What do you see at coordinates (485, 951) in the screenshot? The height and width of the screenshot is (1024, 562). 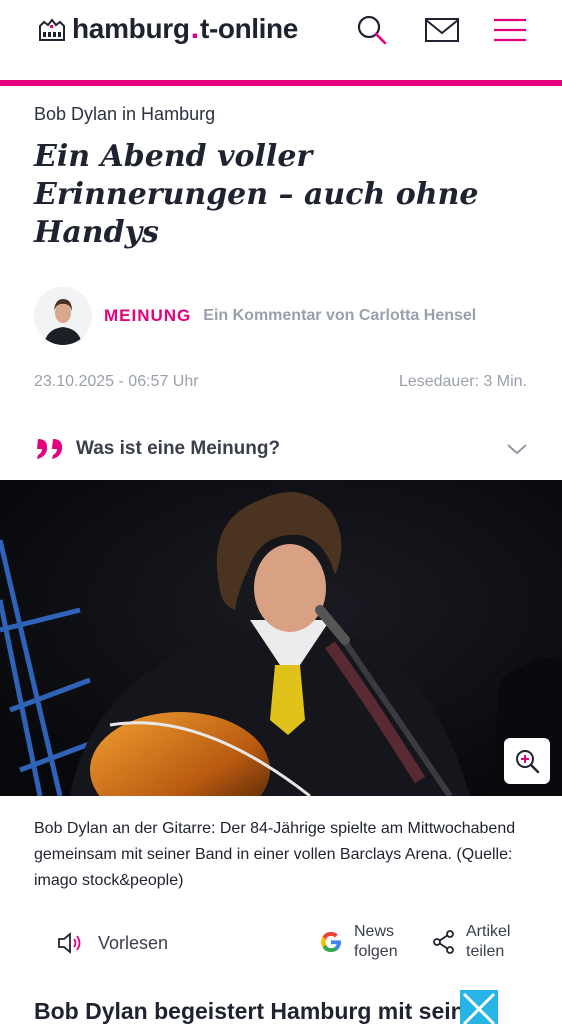 I see `share-line2: teilen` at bounding box center [485, 951].